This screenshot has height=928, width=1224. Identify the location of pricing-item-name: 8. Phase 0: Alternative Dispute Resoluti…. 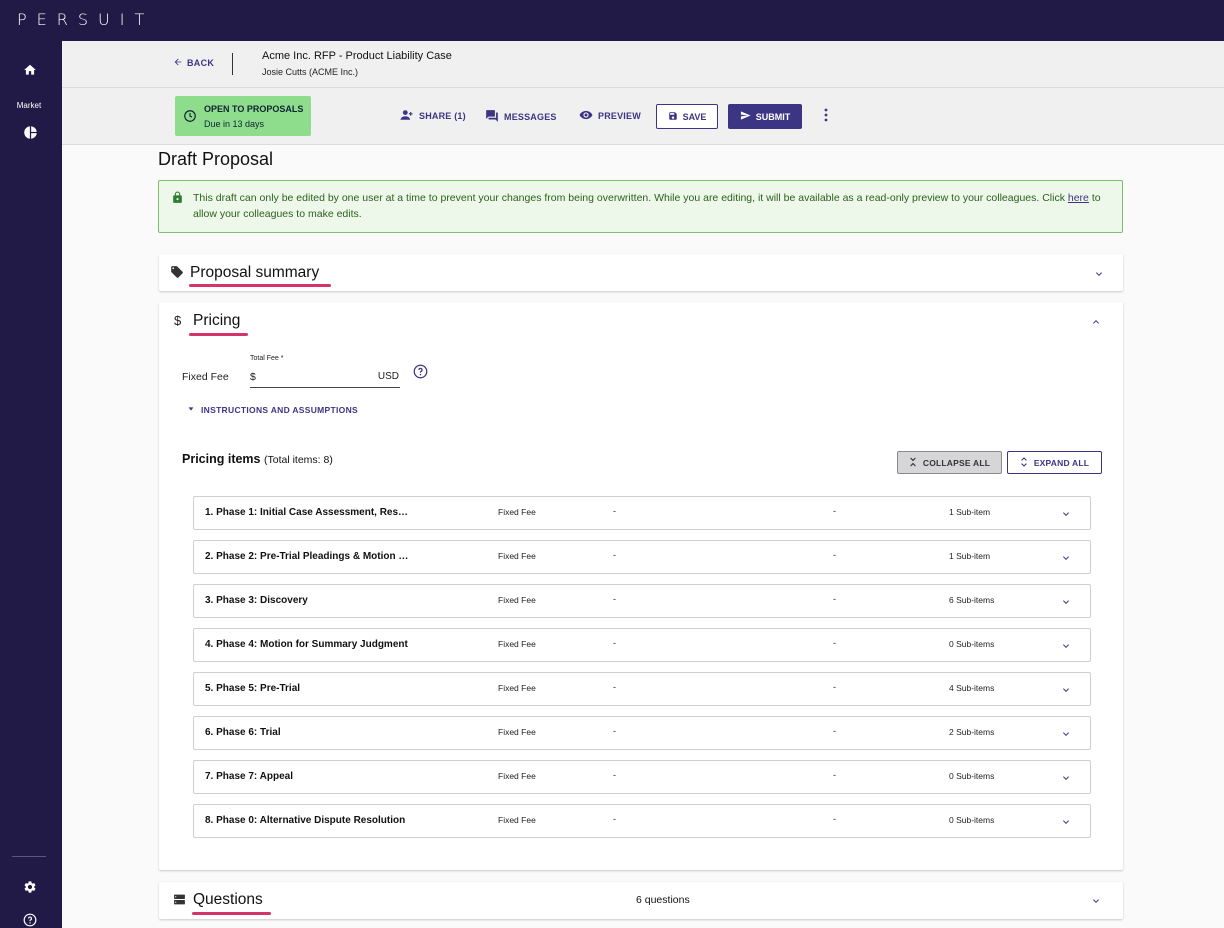
(305, 820).